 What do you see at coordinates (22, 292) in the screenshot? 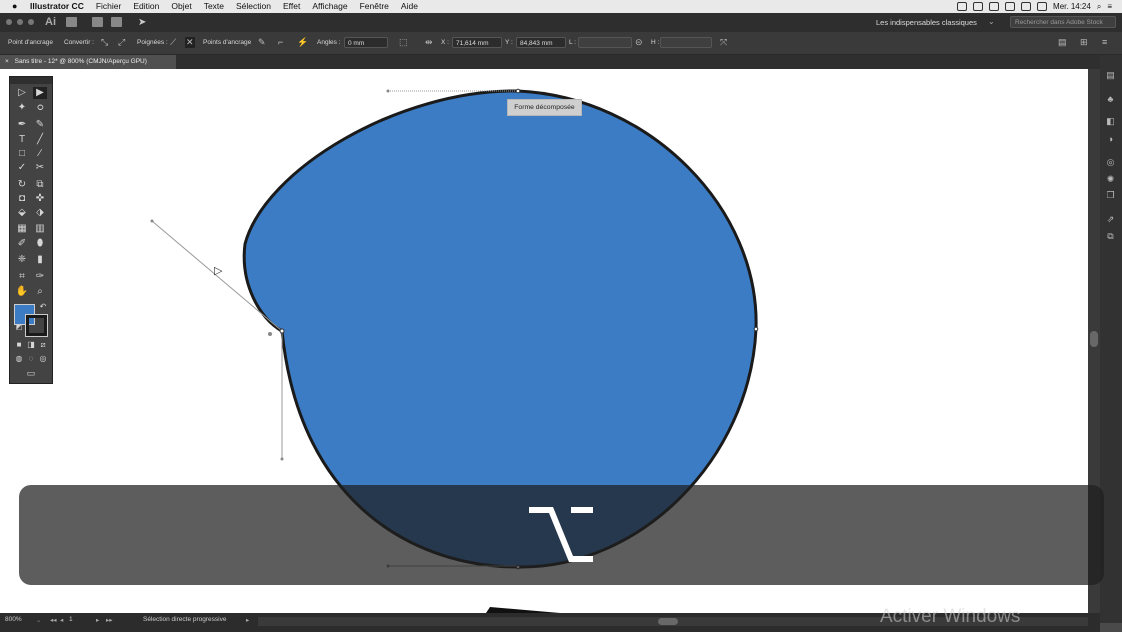
I see `hand-tool-icon: ✋` at bounding box center [22, 292].